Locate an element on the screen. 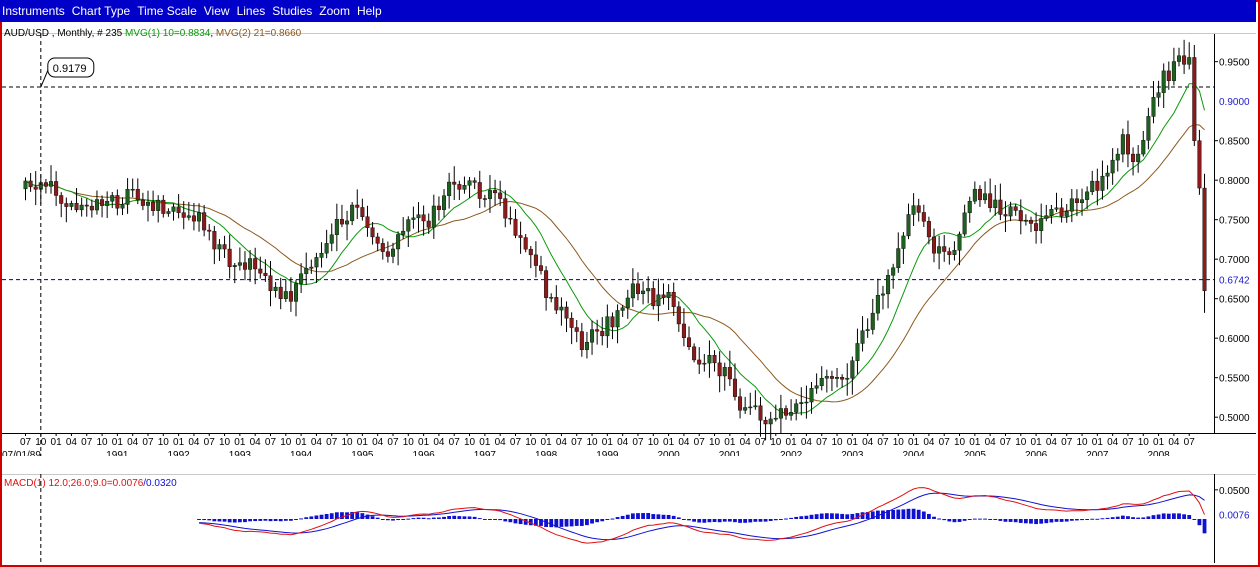  menu-help: Help is located at coordinates (369, 11).